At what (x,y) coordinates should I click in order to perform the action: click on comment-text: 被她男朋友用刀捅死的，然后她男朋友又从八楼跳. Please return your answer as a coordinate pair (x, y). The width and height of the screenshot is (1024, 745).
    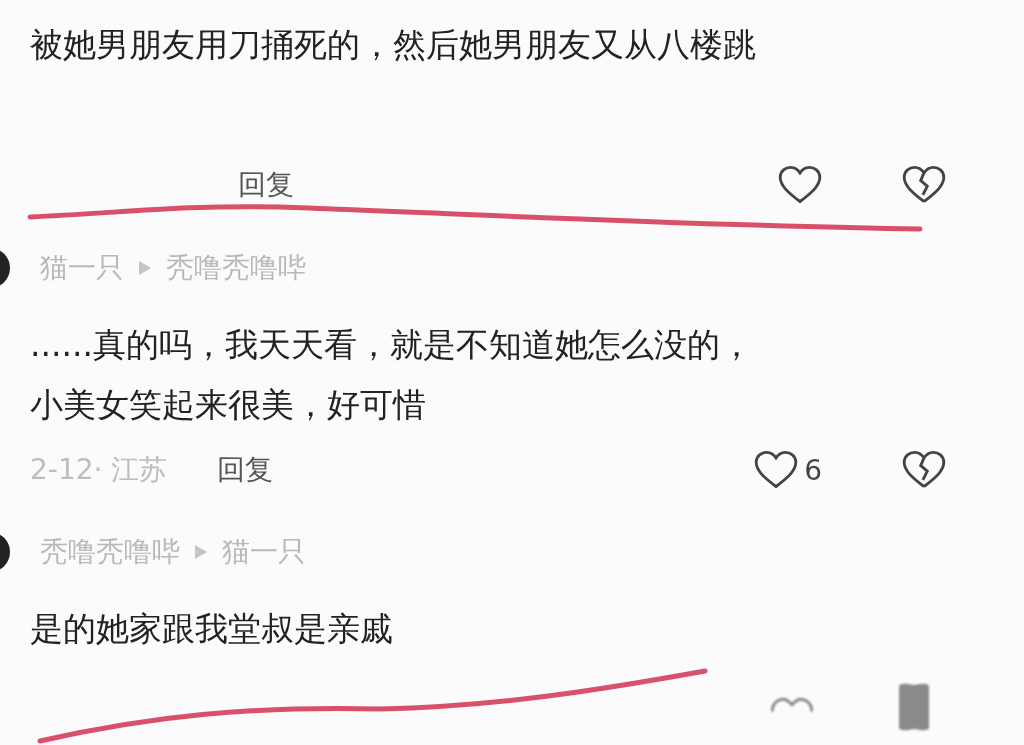
    Looking at the image, I should click on (393, 45).